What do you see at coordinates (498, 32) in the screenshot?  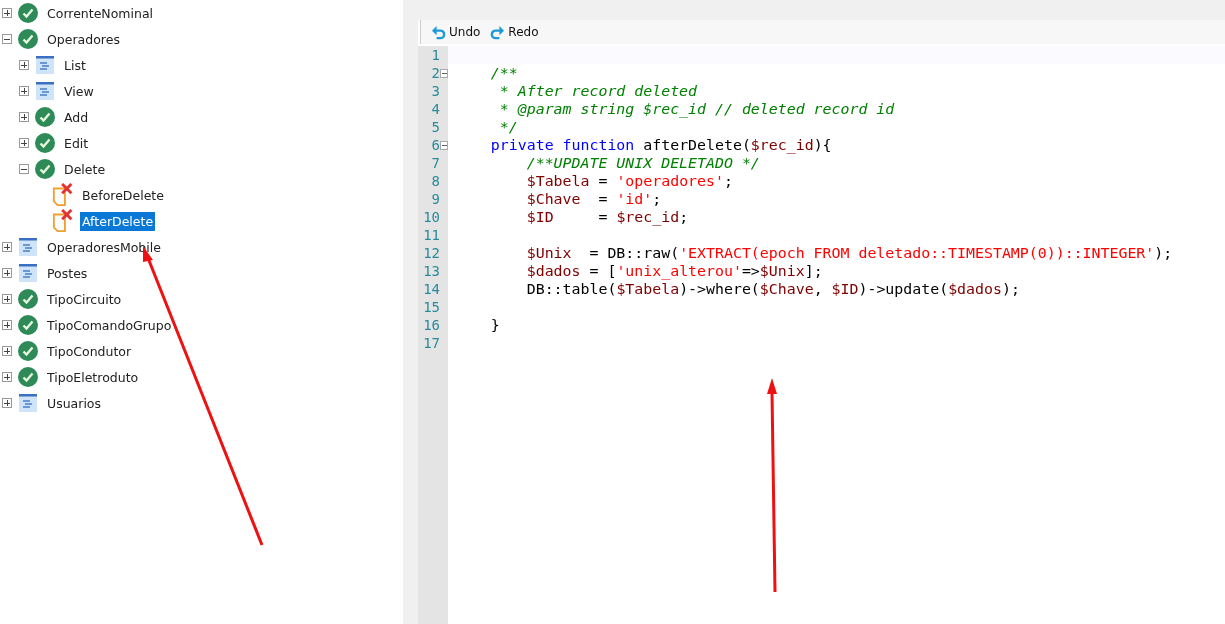 I see `redo-icon` at bounding box center [498, 32].